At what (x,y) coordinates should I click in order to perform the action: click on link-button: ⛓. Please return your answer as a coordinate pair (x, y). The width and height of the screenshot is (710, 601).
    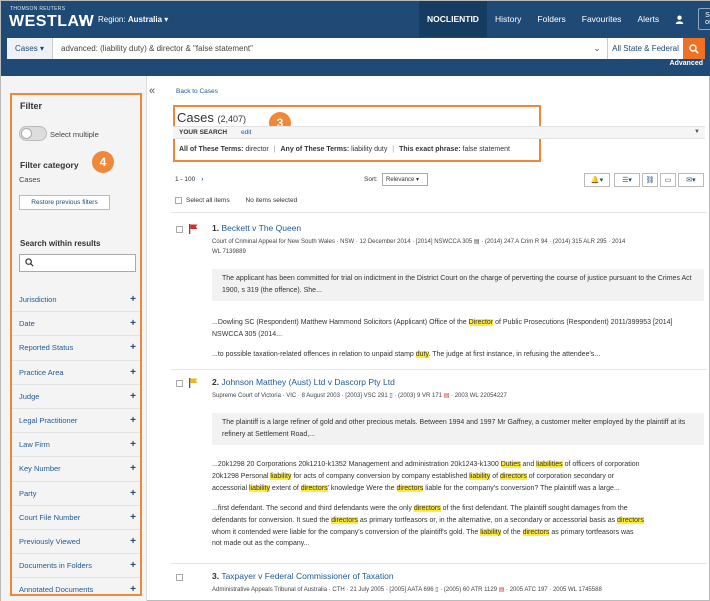
    Looking at the image, I should click on (650, 180).